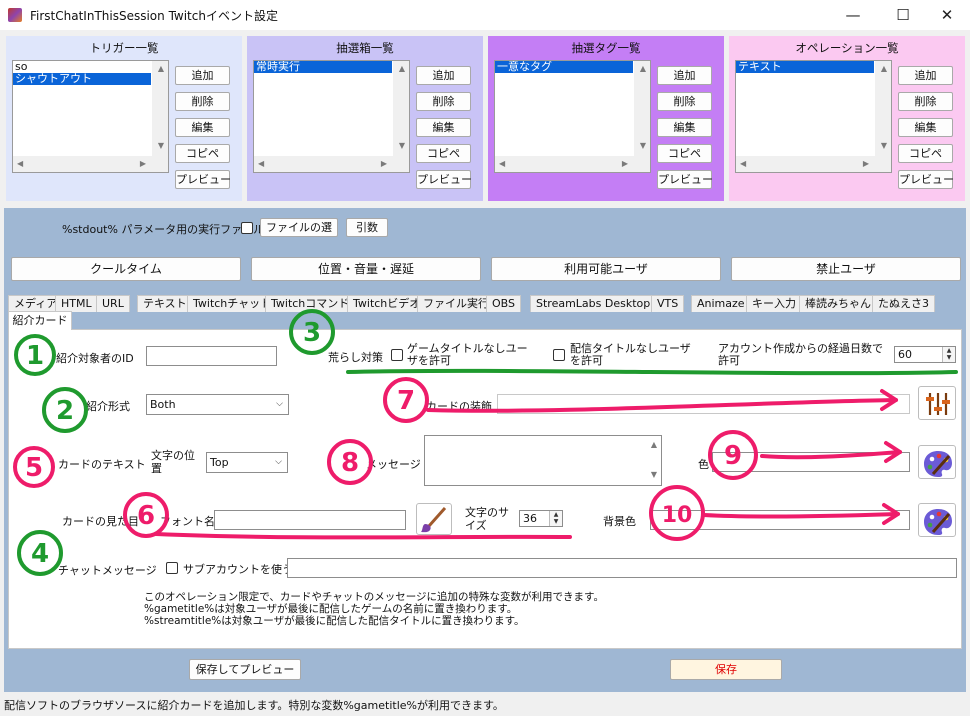 The image size is (970, 716). What do you see at coordinates (593, 303) in the screenshot?
I see `tab-9: StreamLabs Desktop` at bounding box center [593, 303].